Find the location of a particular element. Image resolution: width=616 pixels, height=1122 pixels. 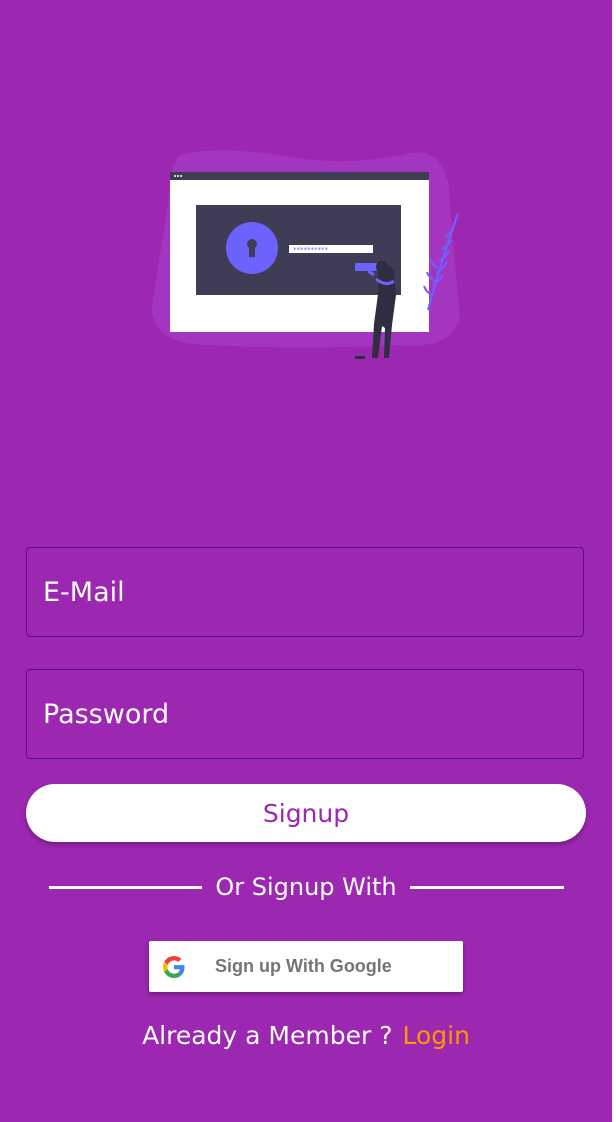

divider-text: Or Signup With is located at coordinates (306, 887).